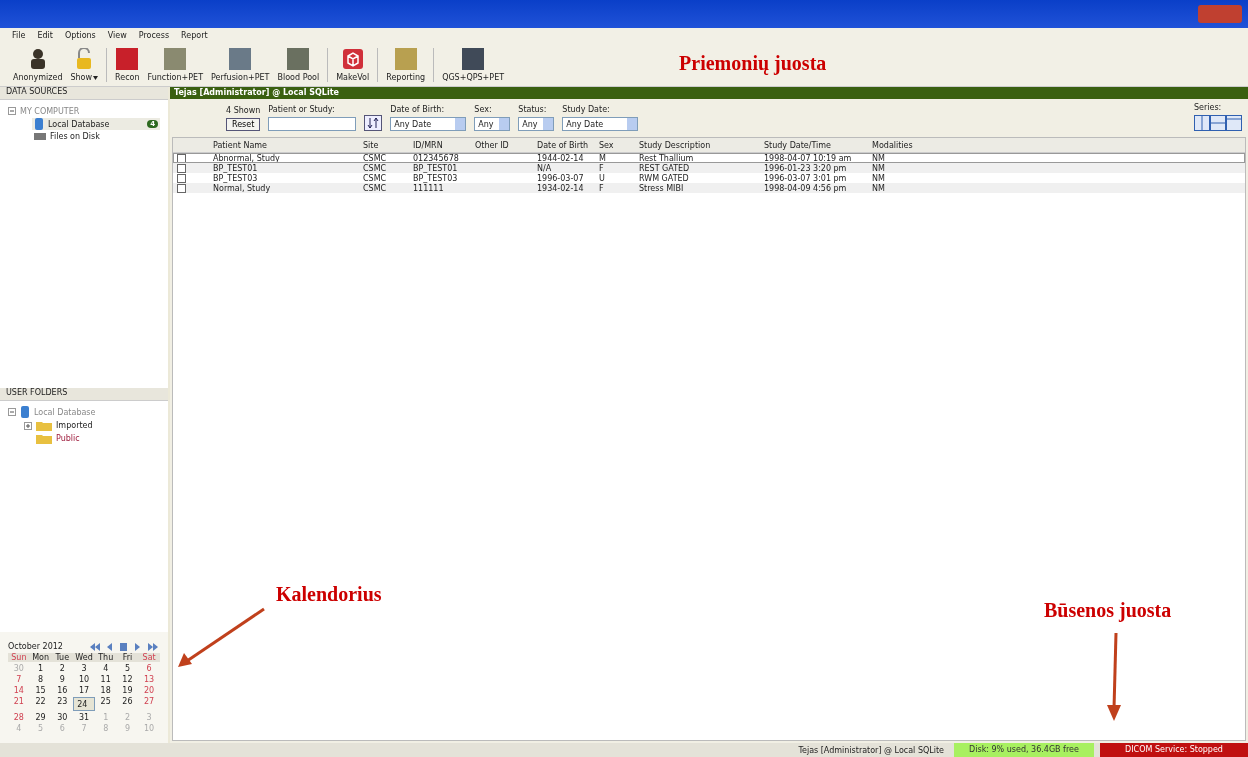 This screenshot has width=1248, height=757. What do you see at coordinates (386, 145) in the screenshot?
I see `column-header: Site` at bounding box center [386, 145].